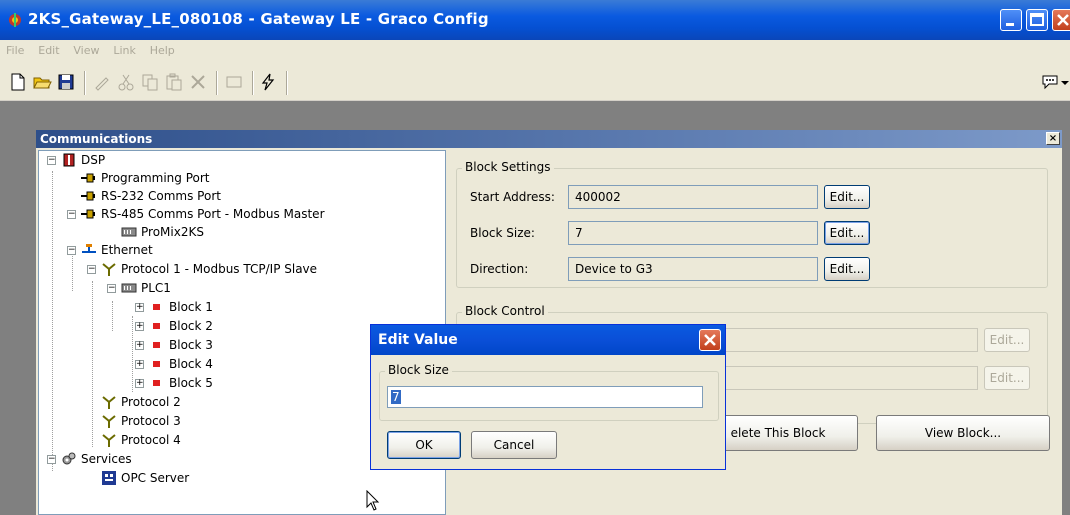  I want to click on tree-item-label: ProMix2KS, so click(172, 232).